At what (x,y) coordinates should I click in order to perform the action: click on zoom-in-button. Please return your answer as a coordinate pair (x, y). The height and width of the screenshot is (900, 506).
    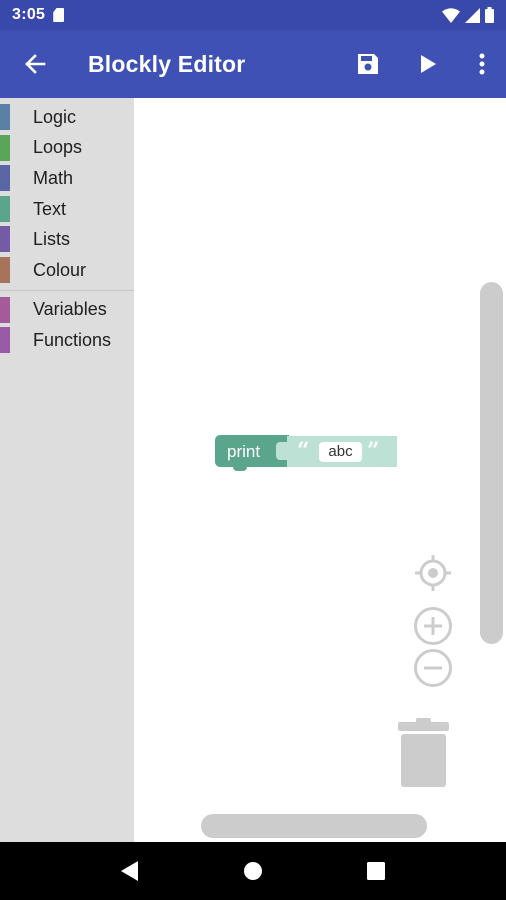
    Looking at the image, I should click on (433, 626).